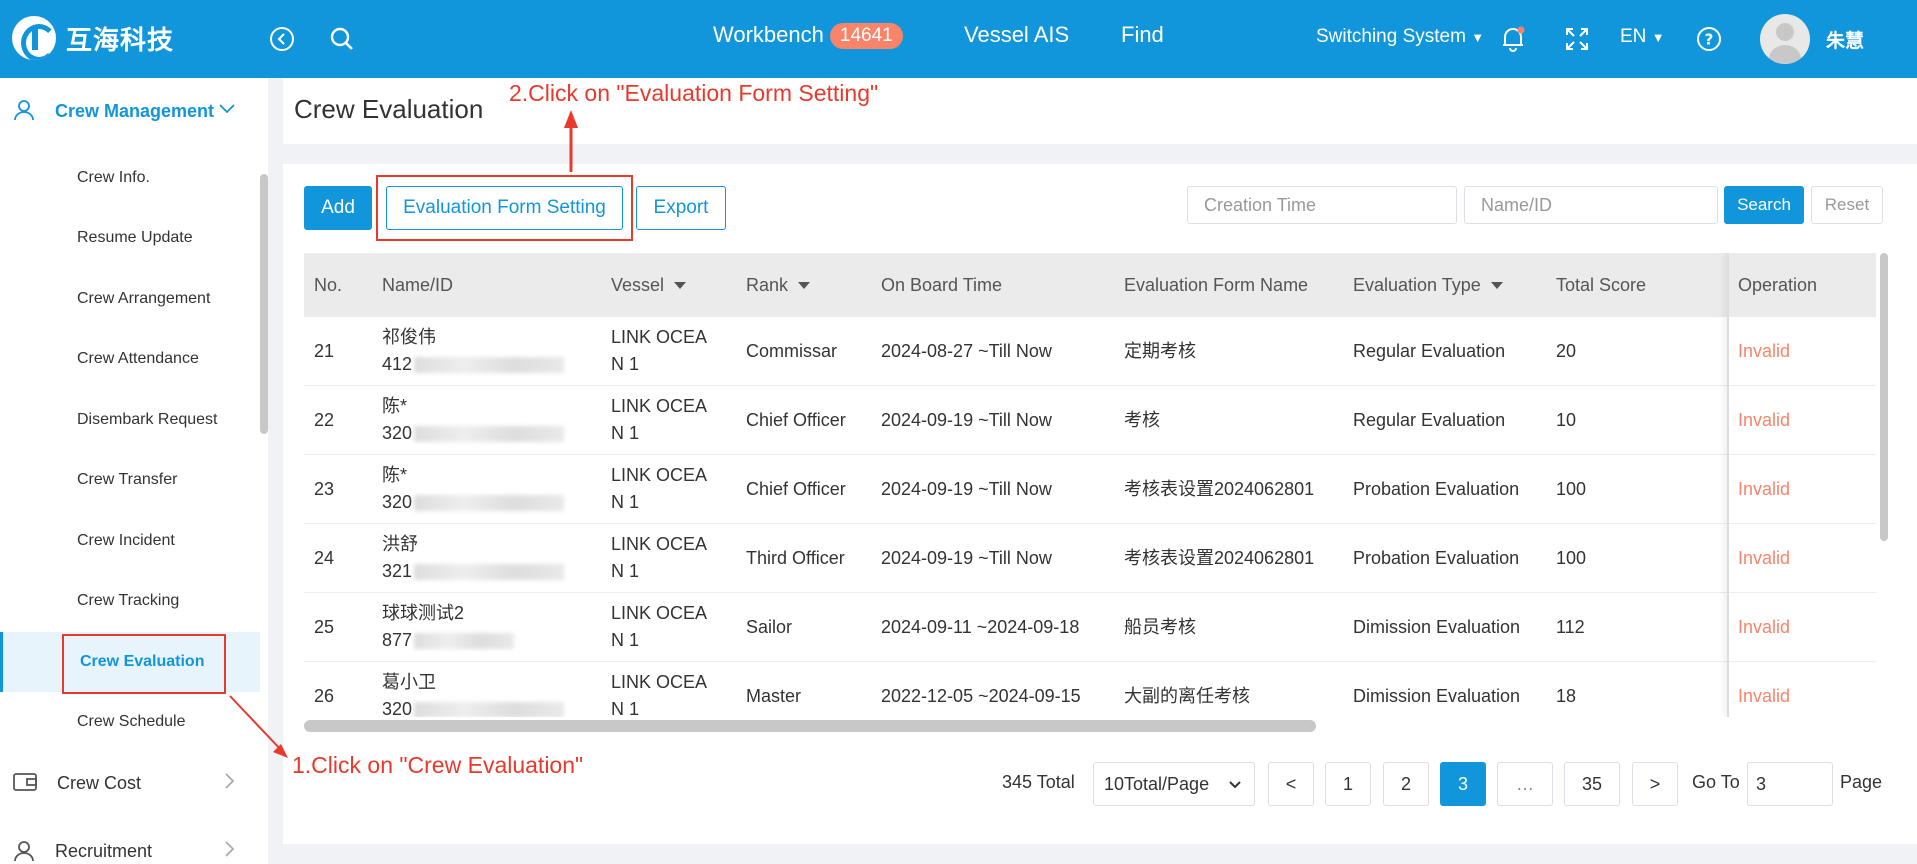 The width and height of the screenshot is (1917, 864). What do you see at coordinates (1428, 285) in the screenshot?
I see `column-header-evaluation-type: Evaluation Type` at bounding box center [1428, 285].